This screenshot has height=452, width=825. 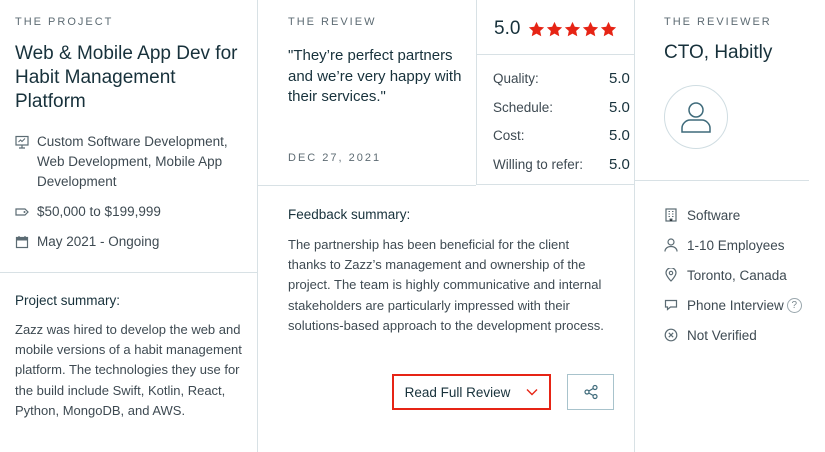 What do you see at coordinates (671, 335) in the screenshot?
I see `not-verified-icon` at bounding box center [671, 335].